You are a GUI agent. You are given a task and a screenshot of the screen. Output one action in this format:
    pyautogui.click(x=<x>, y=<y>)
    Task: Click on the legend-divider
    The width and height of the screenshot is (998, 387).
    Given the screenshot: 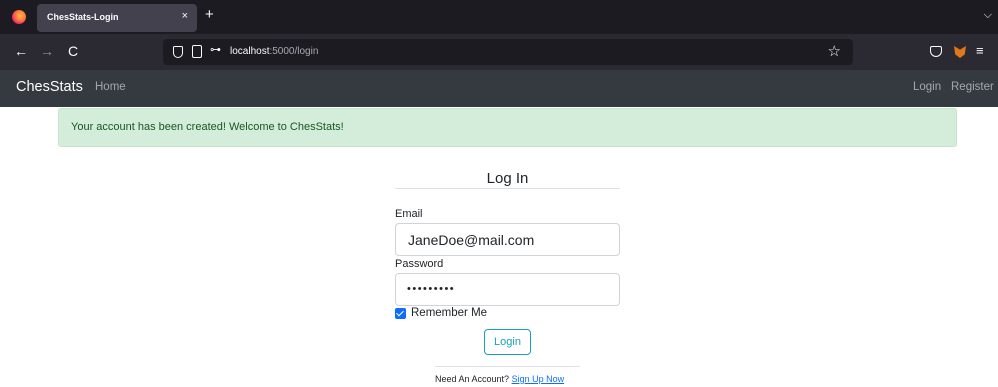 What is the action you would take?
    pyautogui.click(x=507, y=188)
    